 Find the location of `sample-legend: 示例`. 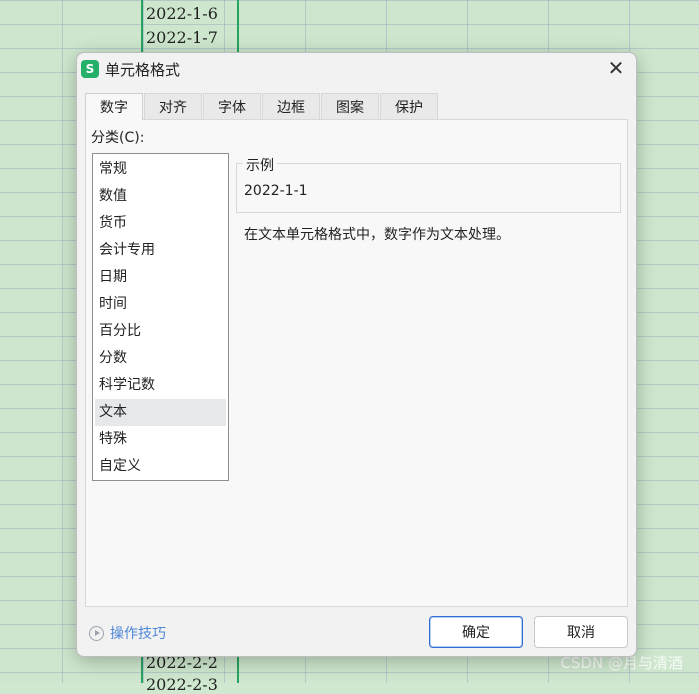

sample-legend: 示例 is located at coordinates (260, 165).